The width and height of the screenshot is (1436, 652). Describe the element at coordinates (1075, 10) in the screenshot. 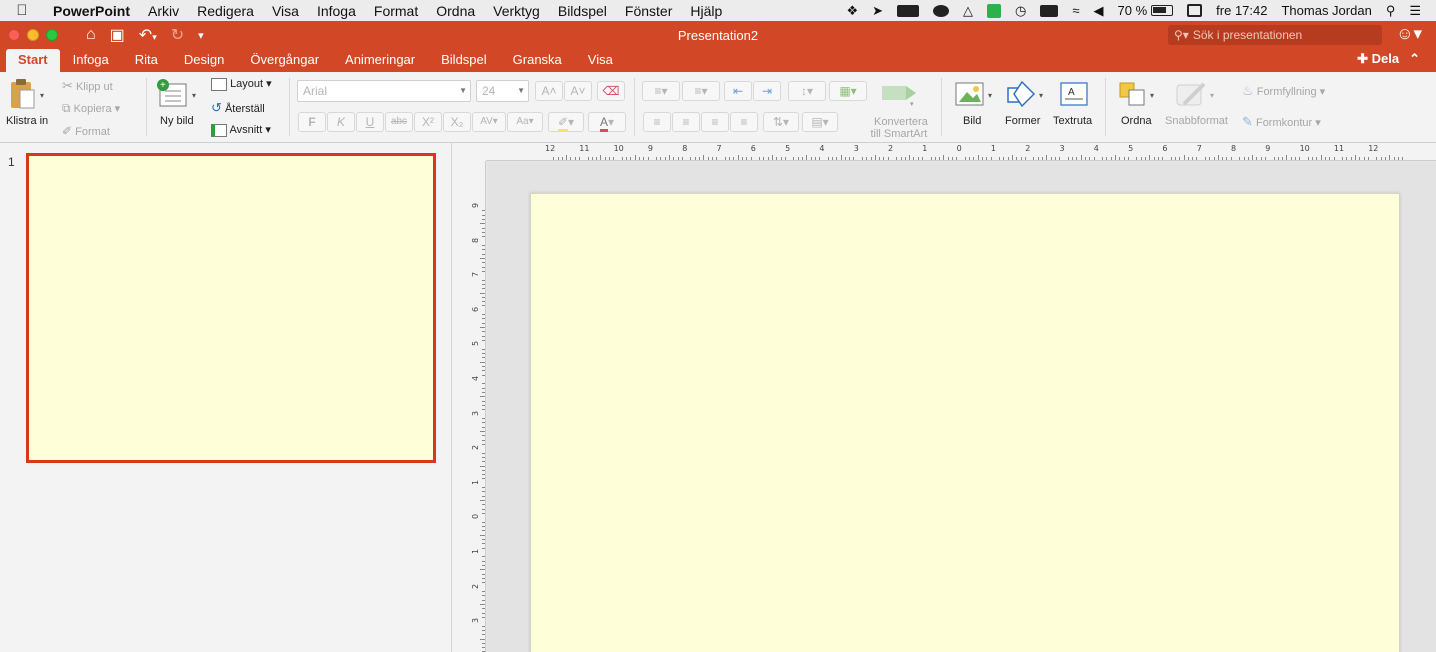

I see `wifi-icon: ≈` at that location.